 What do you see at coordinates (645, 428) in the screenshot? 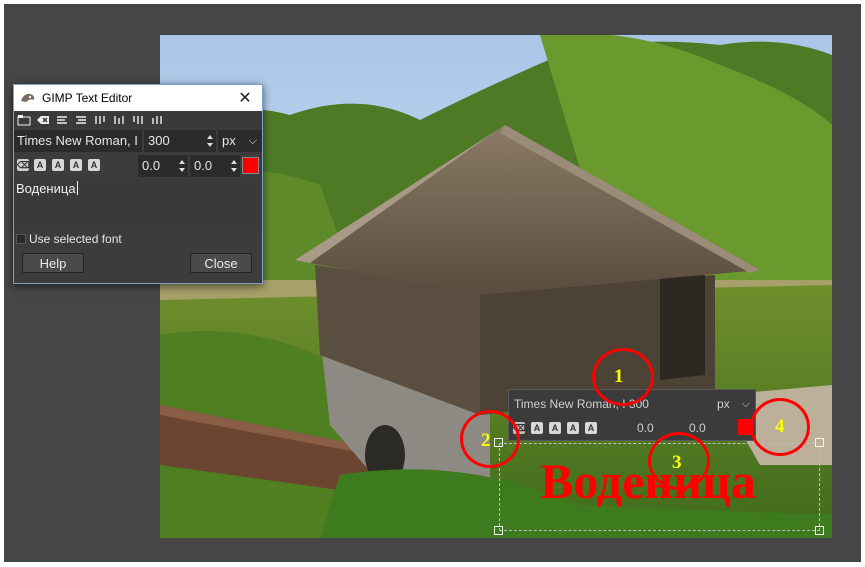
I see `overlay-baseline-value: 0.0` at bounding box center [645, 428].